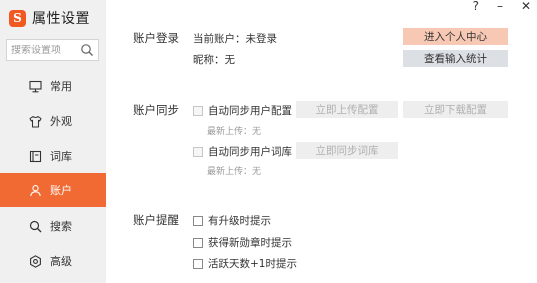  I want to click on app-header: S 属性设置, so click(49, 18).